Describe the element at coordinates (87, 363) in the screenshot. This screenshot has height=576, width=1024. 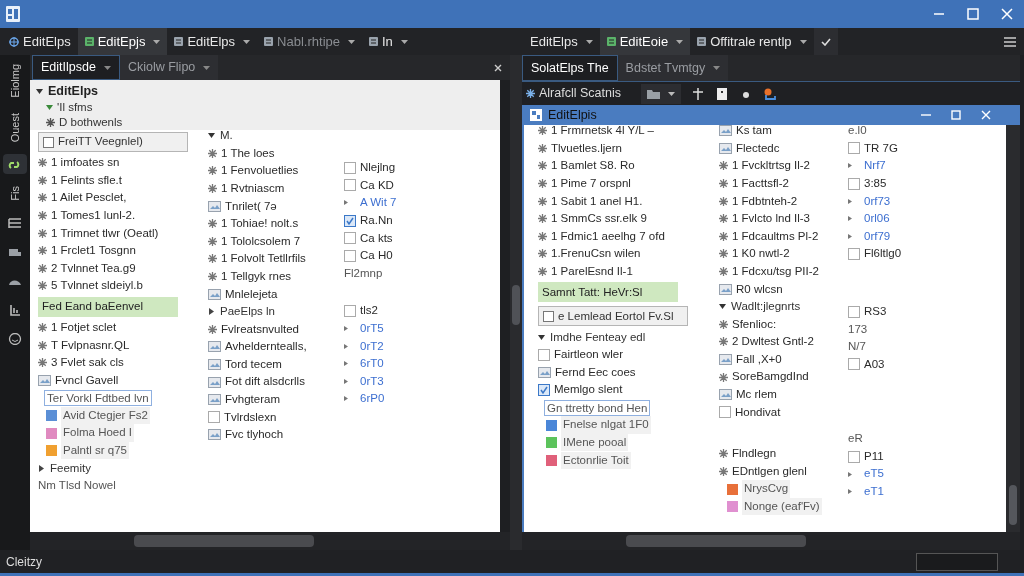
I see `list-item: 3 Fvlet sak cls` at that location.